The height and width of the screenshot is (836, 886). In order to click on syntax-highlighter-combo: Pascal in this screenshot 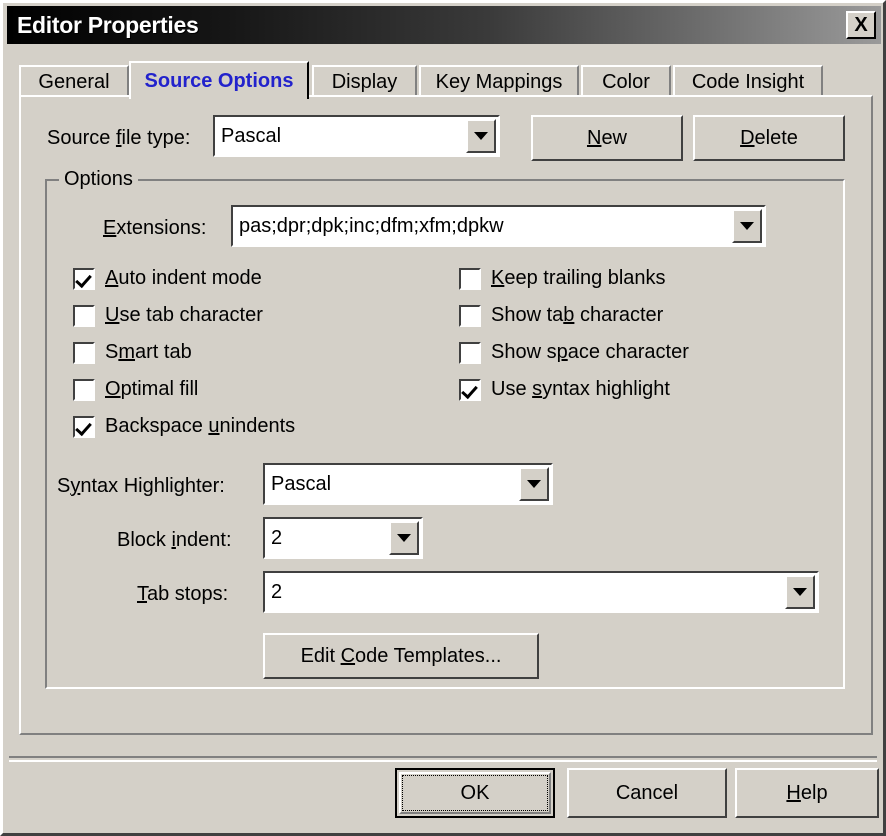, I will do `click(408, 484)`.